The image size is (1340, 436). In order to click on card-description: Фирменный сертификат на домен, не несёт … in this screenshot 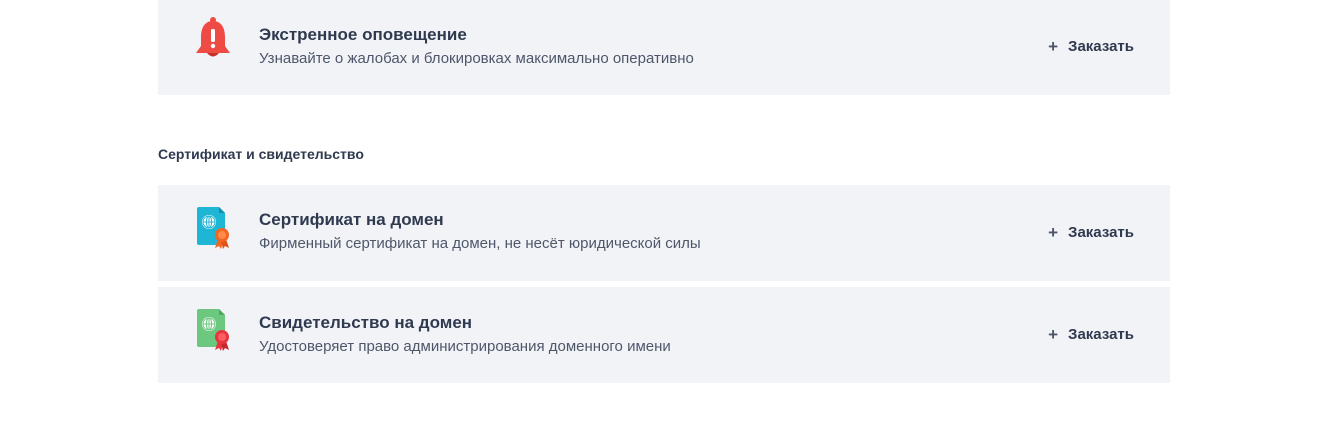, I will do `click(480, 243)`.